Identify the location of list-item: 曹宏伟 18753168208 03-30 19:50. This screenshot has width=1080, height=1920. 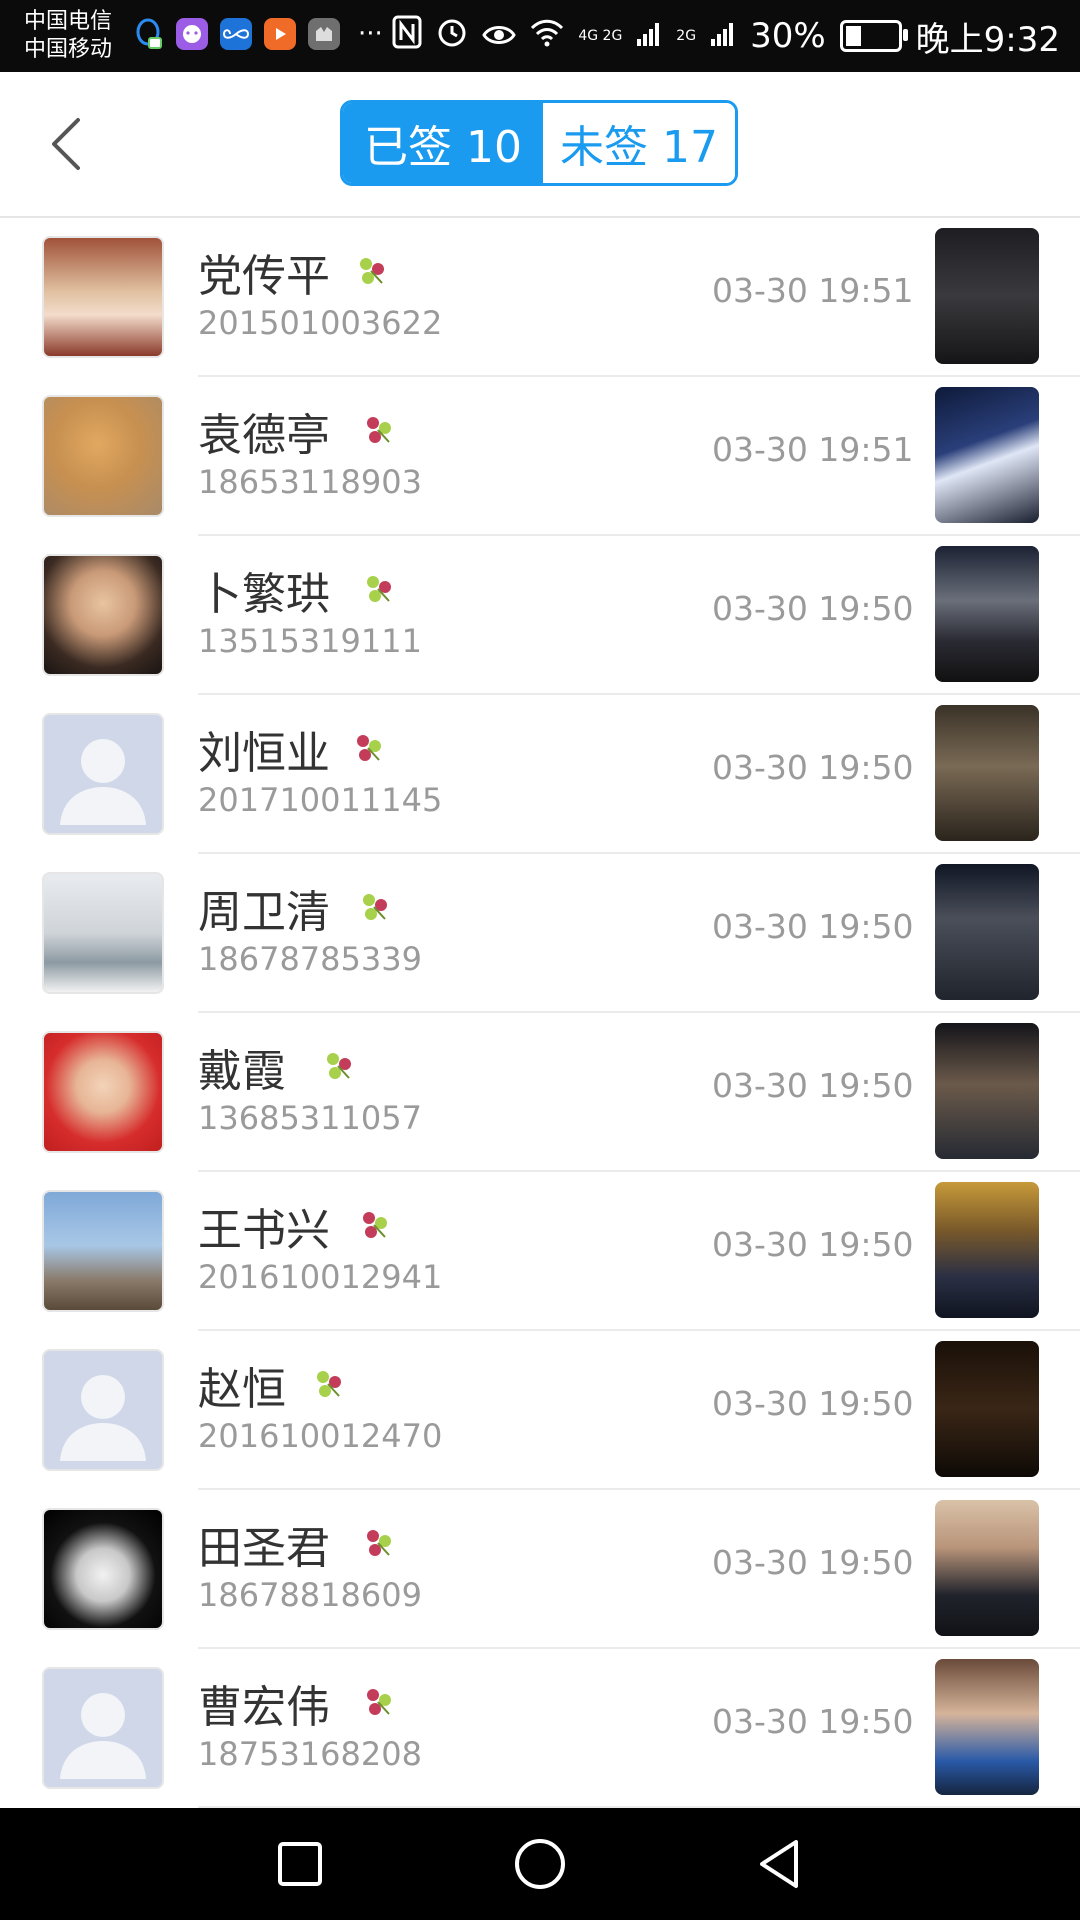
(540, 1728).